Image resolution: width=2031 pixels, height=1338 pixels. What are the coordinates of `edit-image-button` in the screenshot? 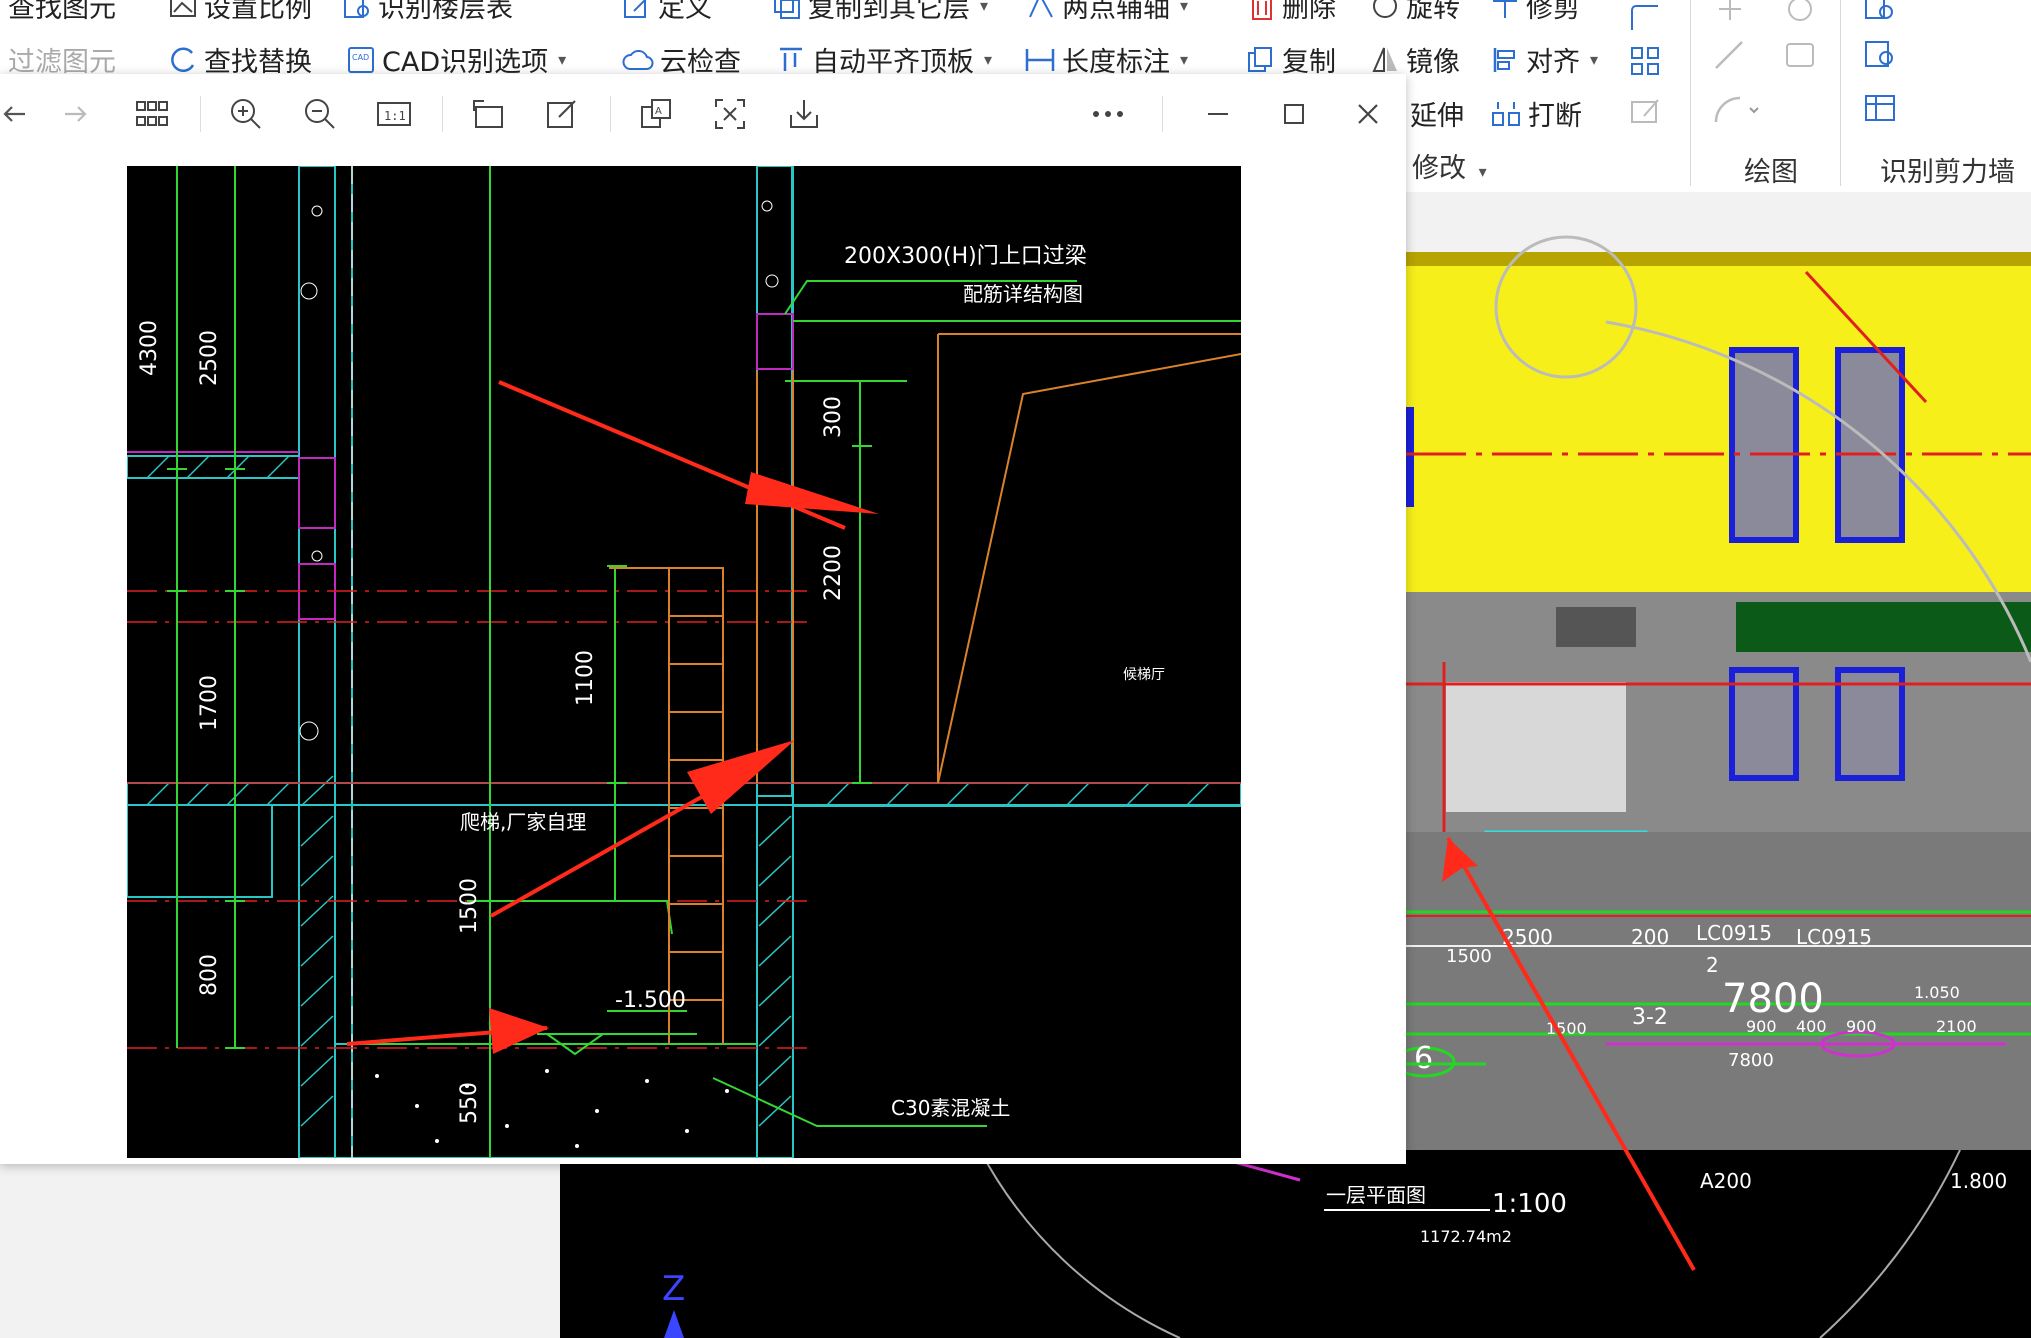 It's located at (562, 114).